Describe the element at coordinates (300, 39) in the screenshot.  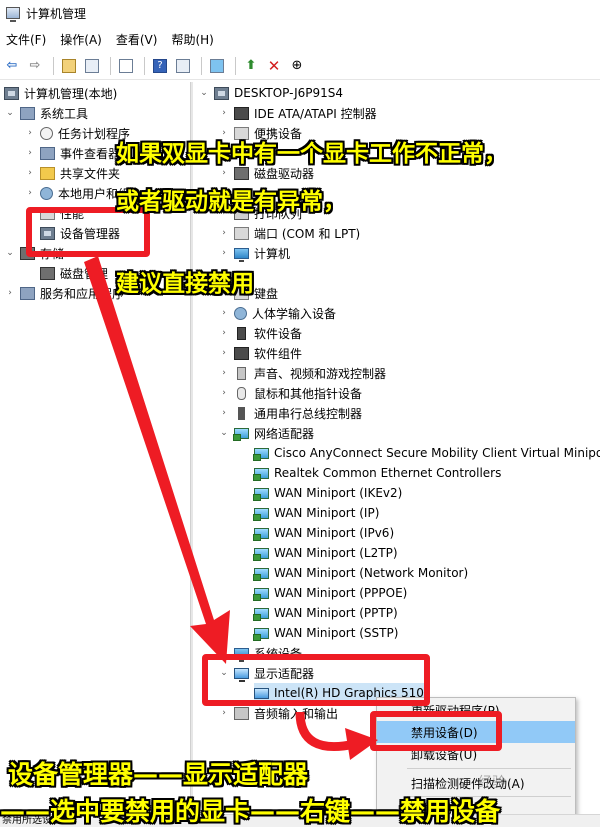
I see `menu-bar: 文件(F) 操作(A) 查看(V) 帮助(H)` at that location.